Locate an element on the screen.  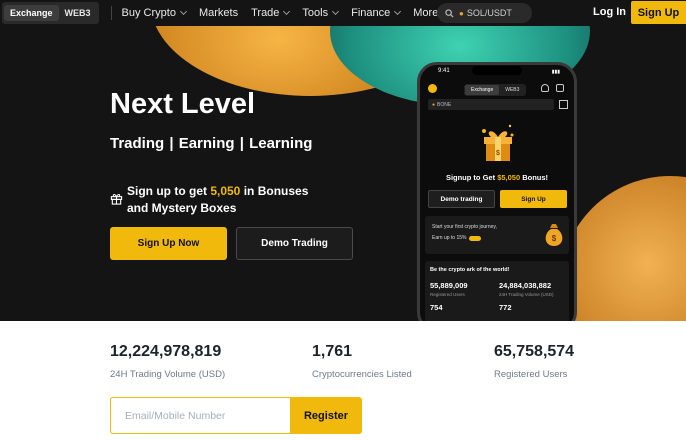
phone-stat-value: 24,884,038,882 is located at coordinates (525, 285).